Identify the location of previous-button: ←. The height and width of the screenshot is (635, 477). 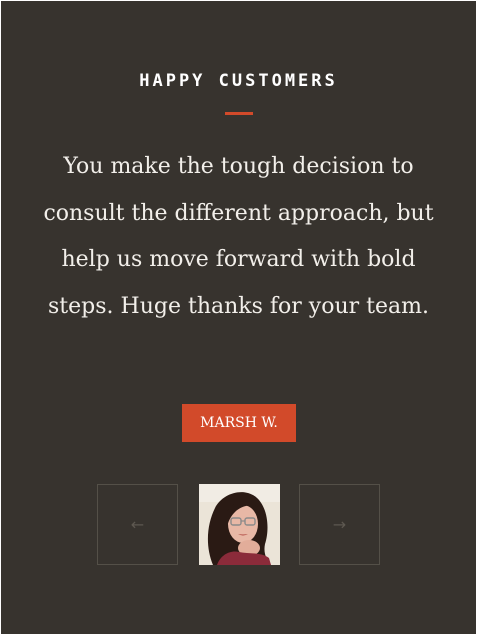
(137, 524).